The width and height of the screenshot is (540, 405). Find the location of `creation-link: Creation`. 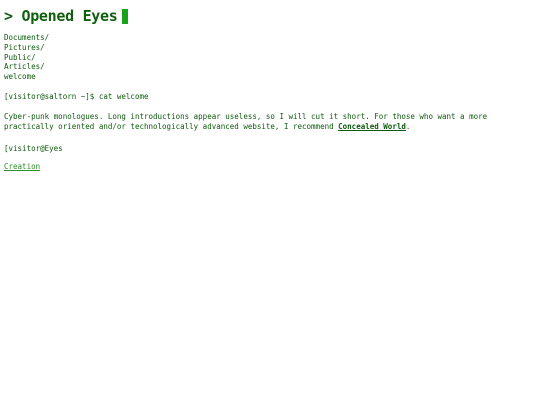

creation-link: Creation is located at coordinates (22, 166).